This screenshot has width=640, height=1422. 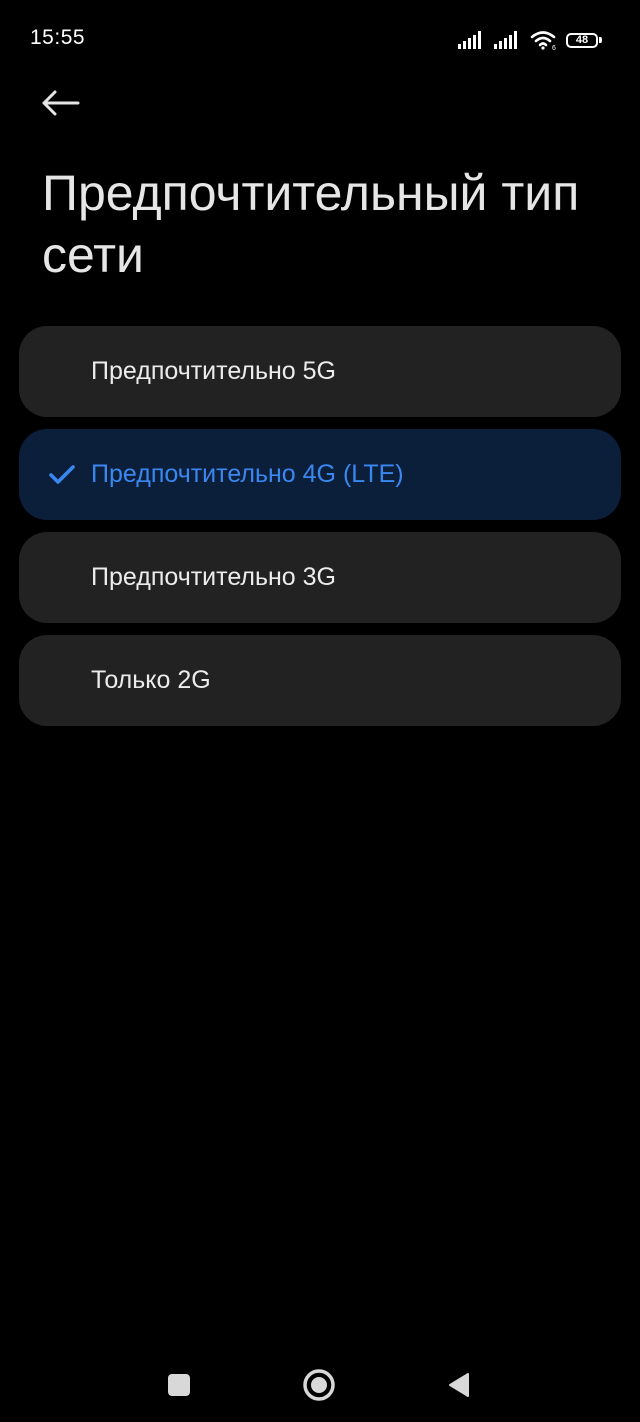 I want to click on system-back-button, so click(x=459, y=1385).